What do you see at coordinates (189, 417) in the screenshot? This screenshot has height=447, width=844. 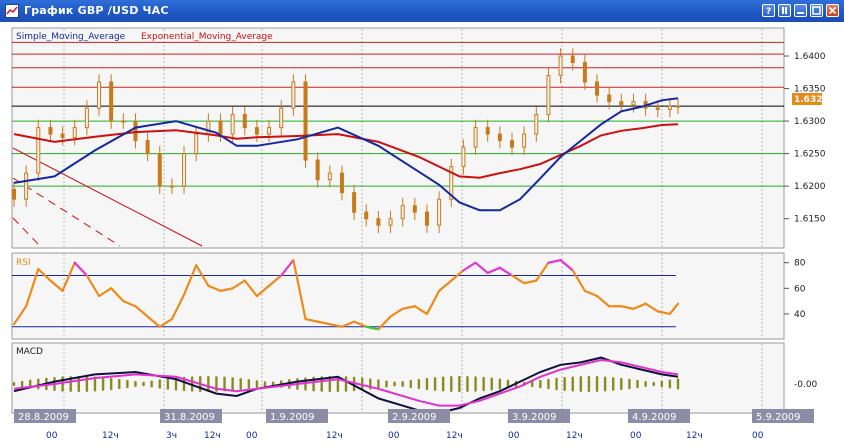 I see `date-label: 31.8.2009` at bounding box center [189, 417].